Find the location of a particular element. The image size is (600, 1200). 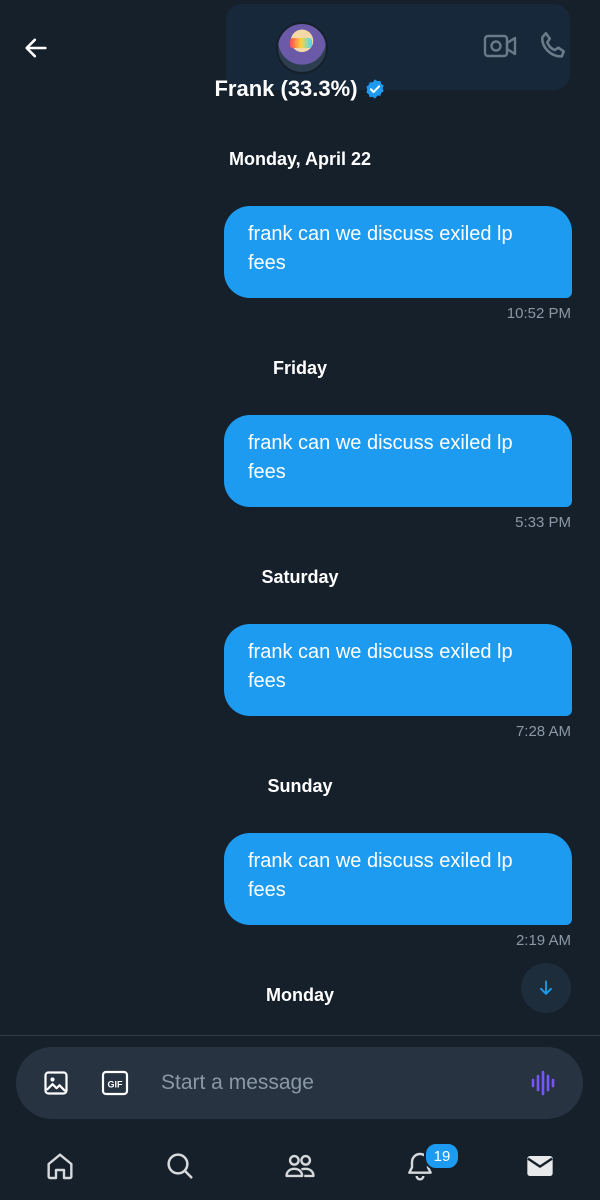

phone-icon is located at coordinates (553, 44).